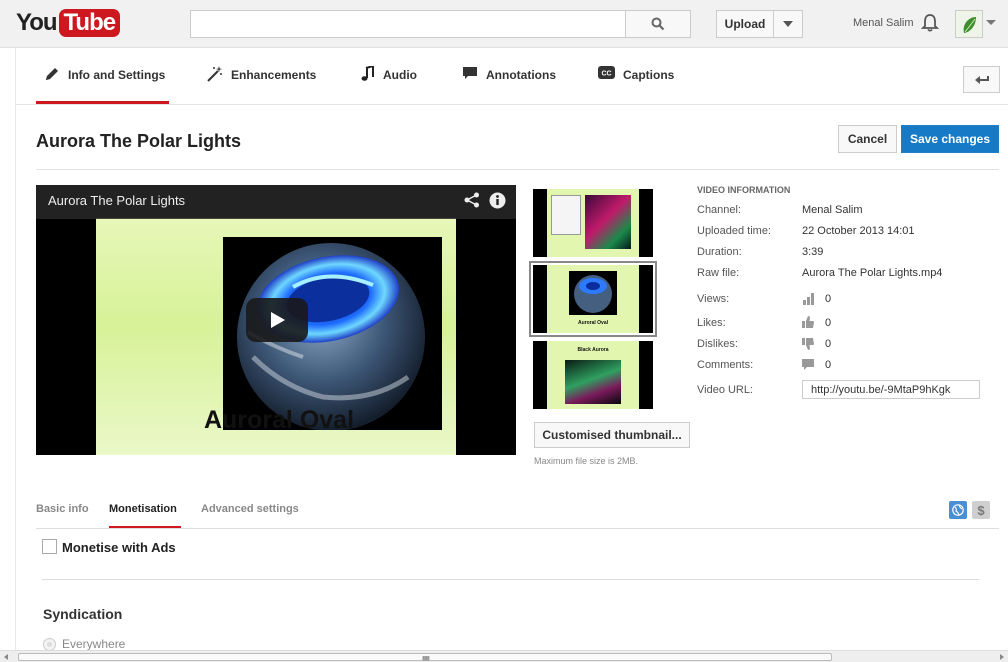  I want to click on scroll-right-arrow, so click(1002, 657).